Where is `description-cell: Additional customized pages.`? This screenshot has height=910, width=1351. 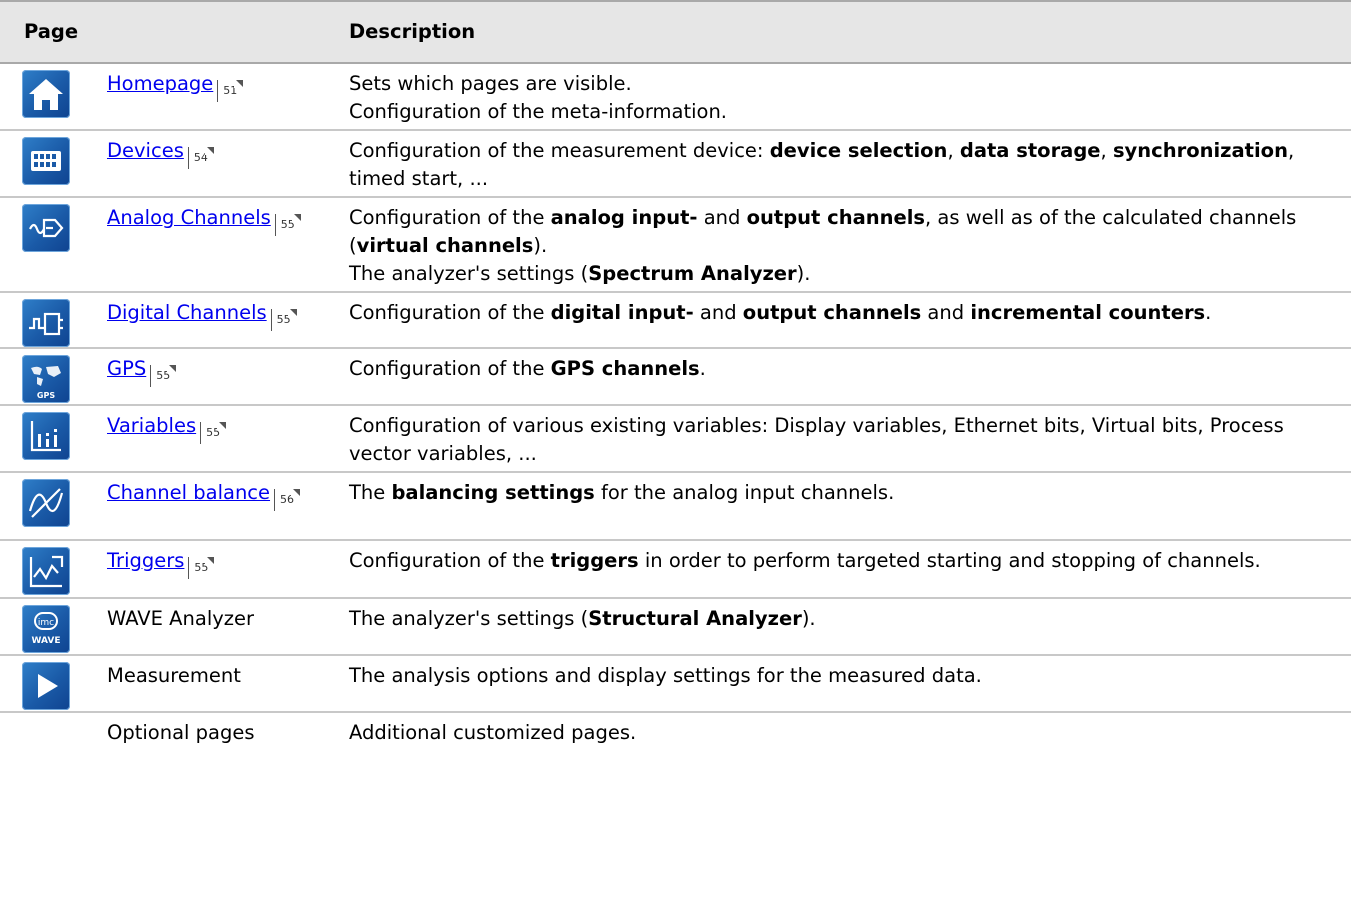
description-cell: Additional customized pages. is located at coordinates (839, 738).